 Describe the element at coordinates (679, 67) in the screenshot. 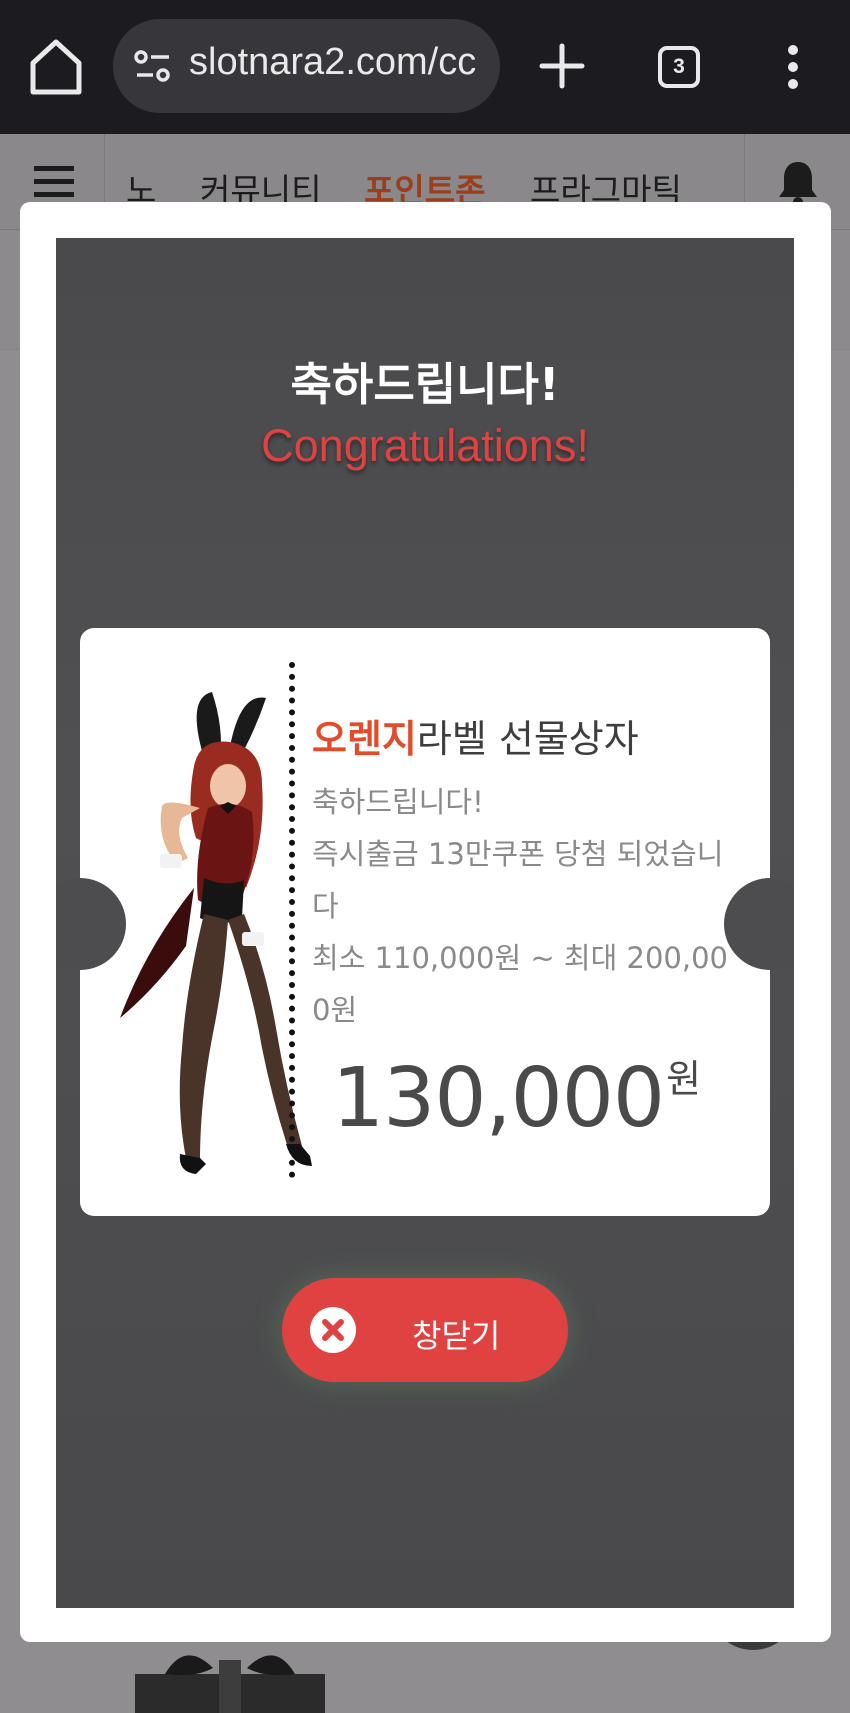

I see `tab-switcher-button: 3` at that location.